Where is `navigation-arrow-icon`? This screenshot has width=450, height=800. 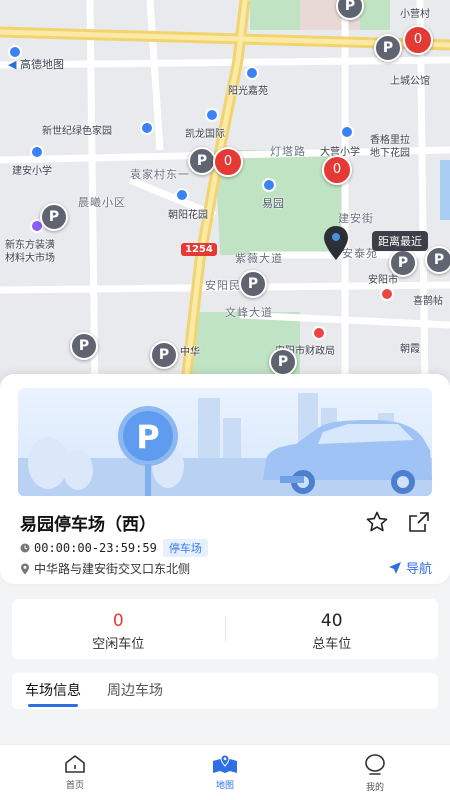
navigation-arrow-icon is located at coordinates (394, 567).